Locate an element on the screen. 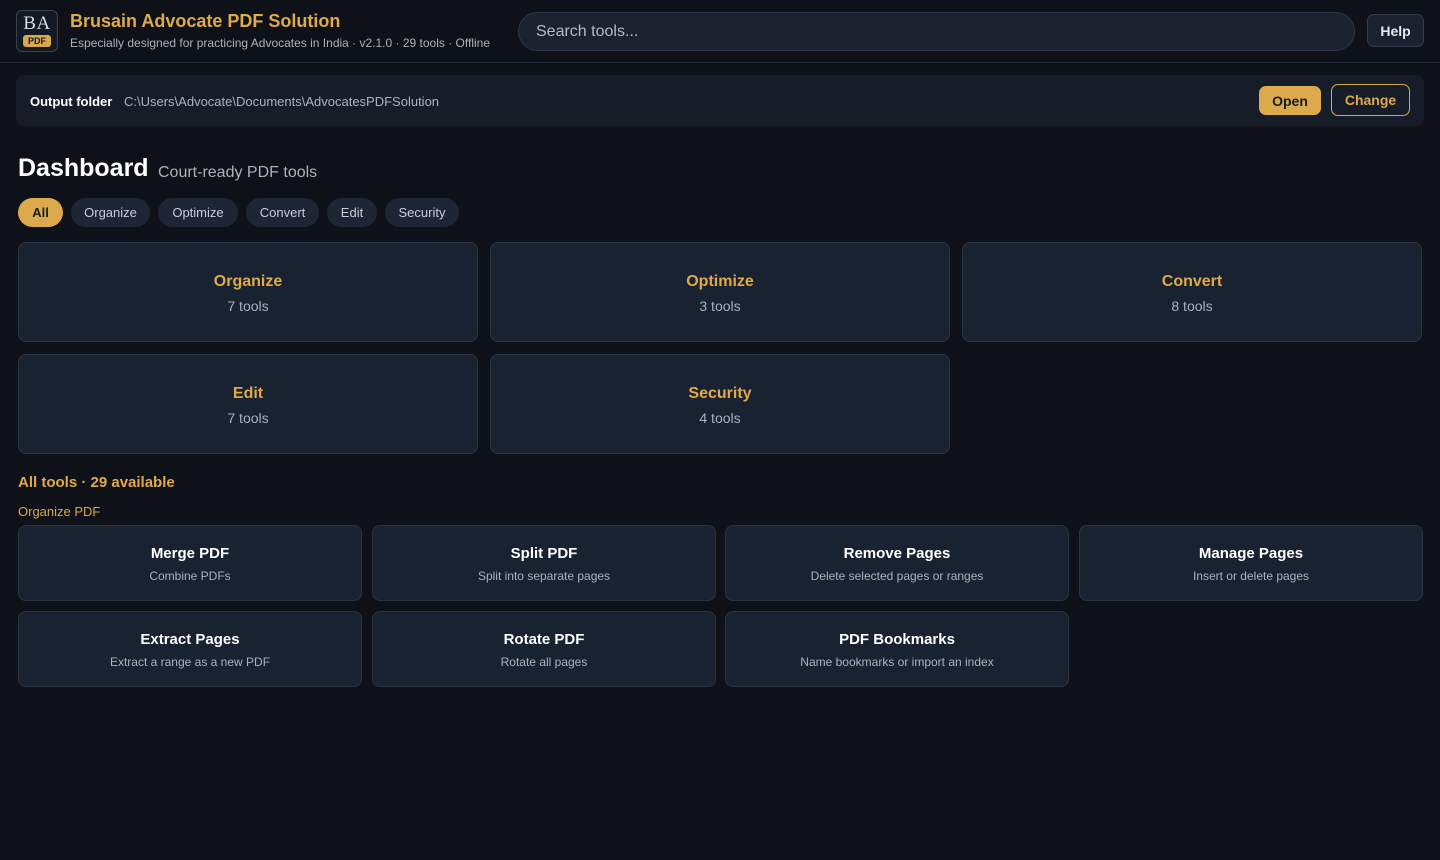 This screenshot has height=860, width=1440. category-card-security: Security 4 tools is located at coordinates (720, 404).